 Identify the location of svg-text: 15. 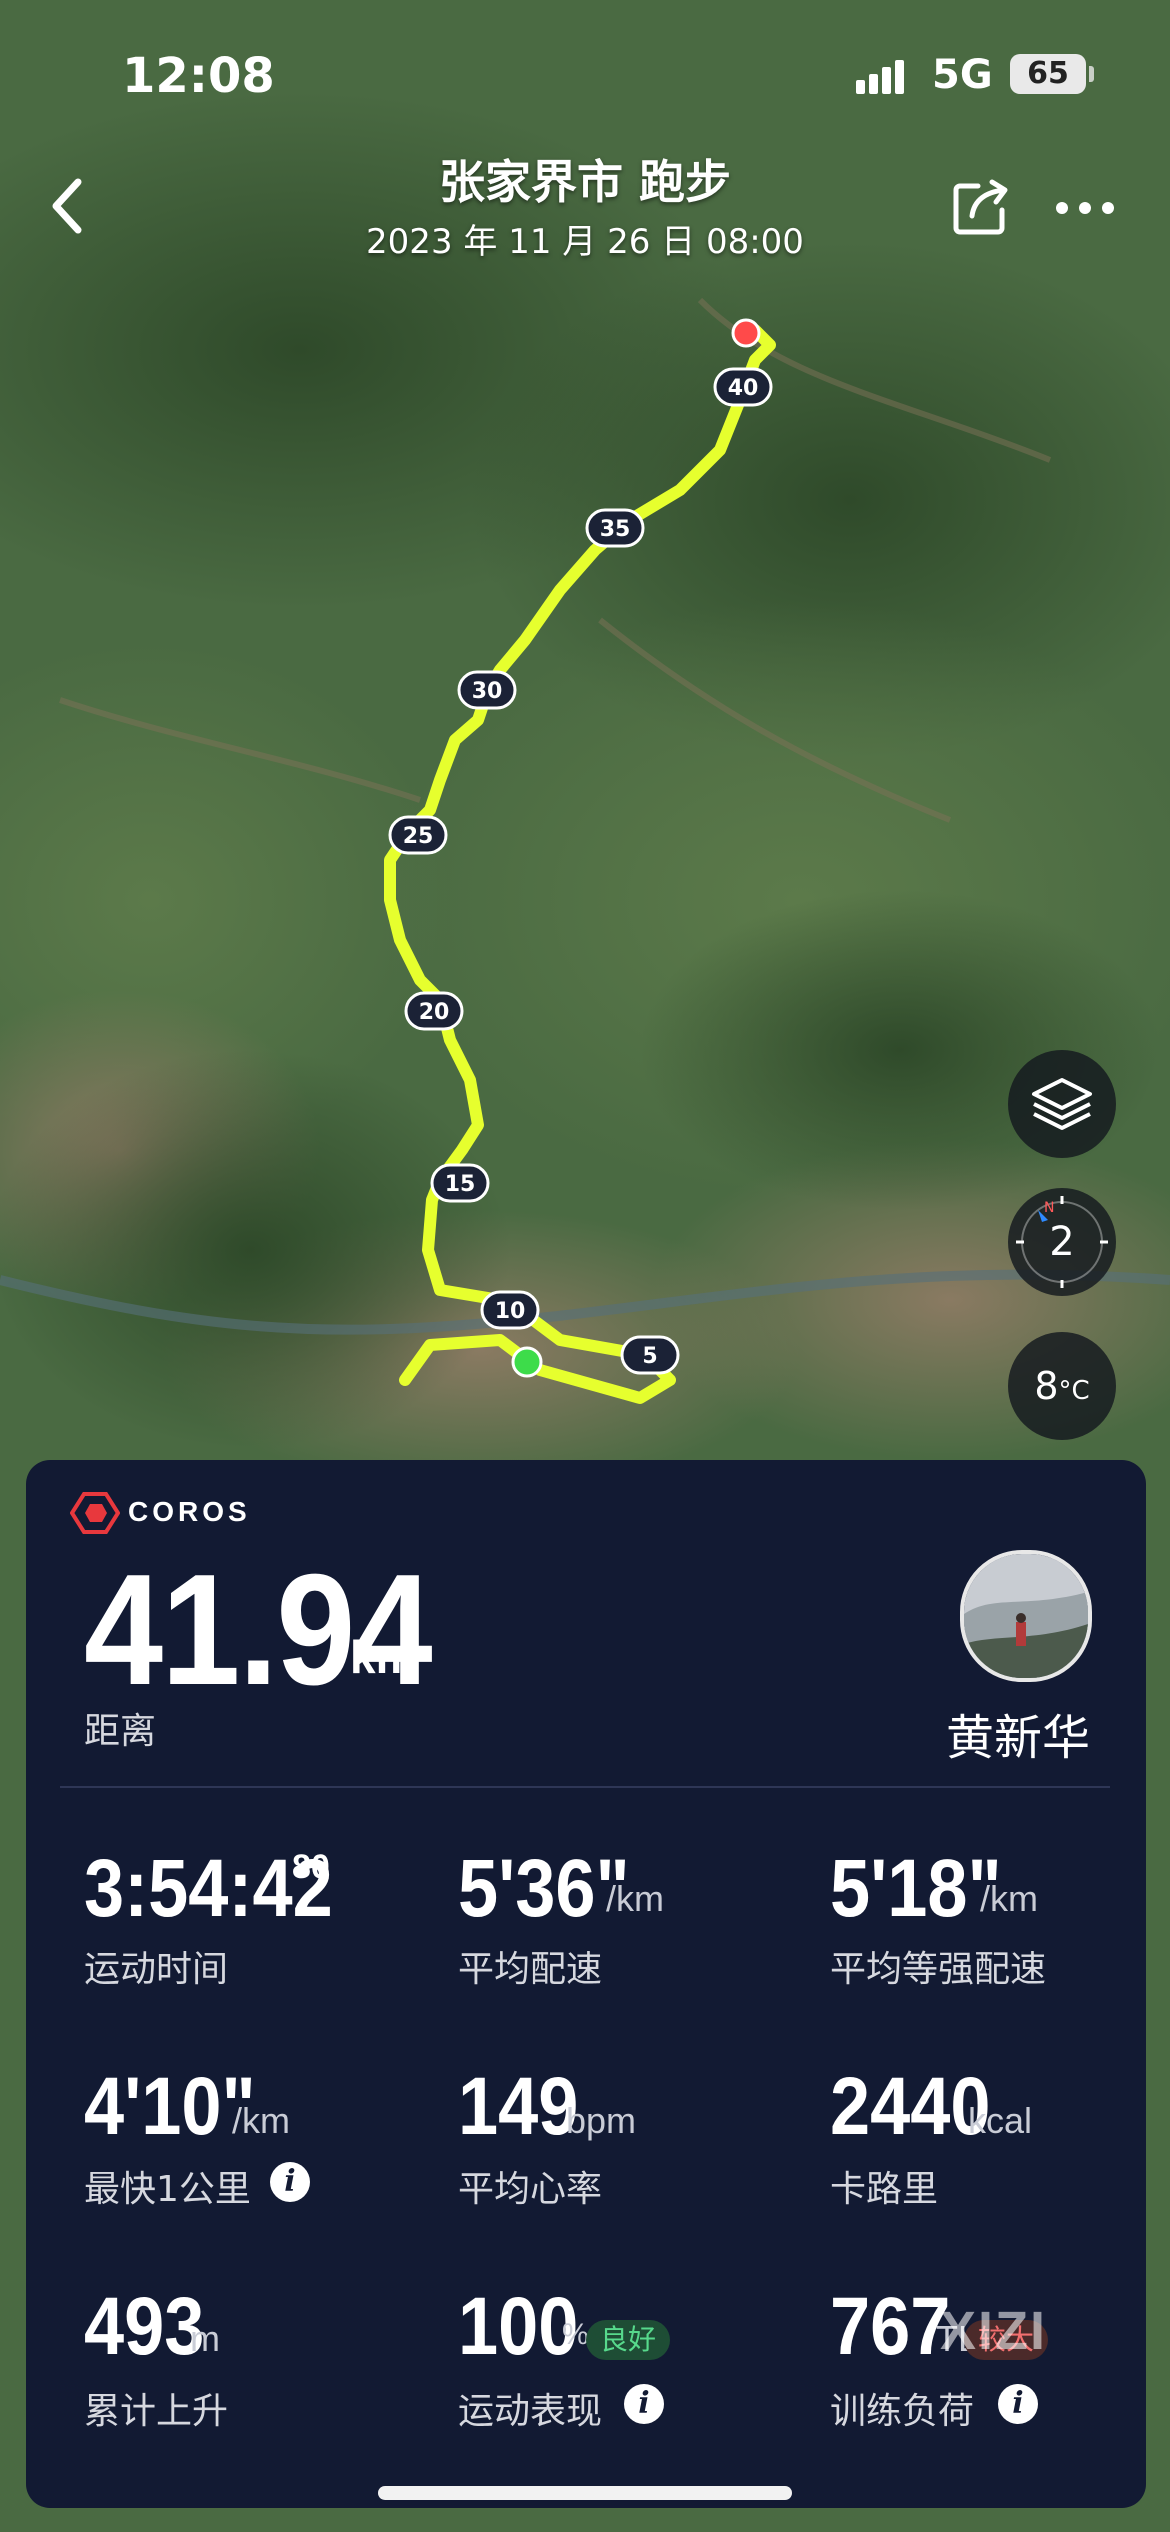
(460, 1184).